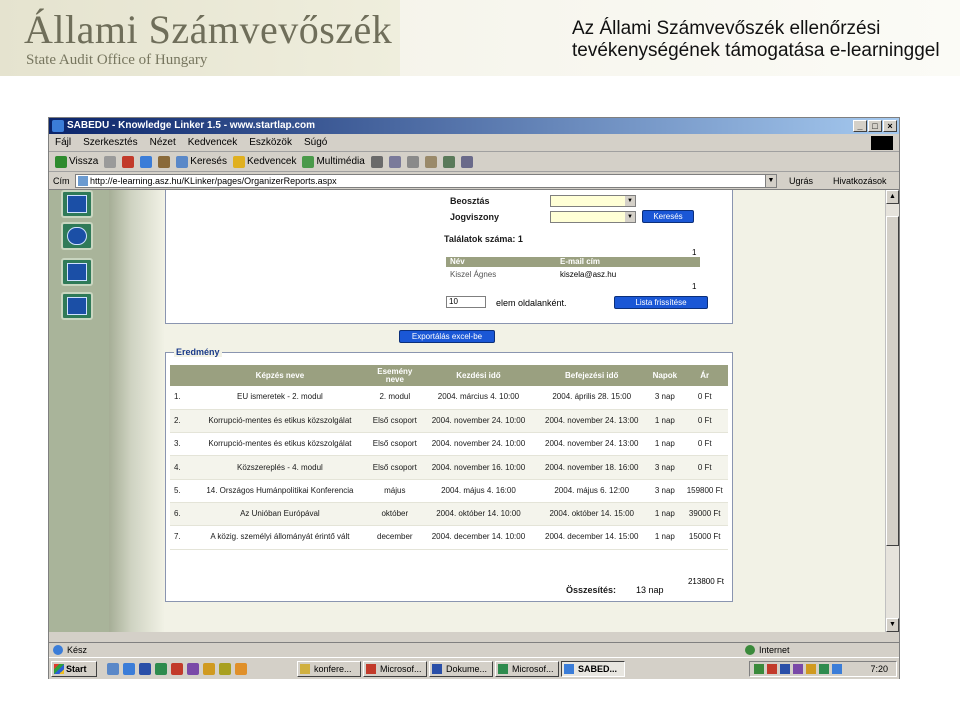 Image resolution: width=960 pixels, height=709 pixels. I want to click on print-button, so click(412, 161).